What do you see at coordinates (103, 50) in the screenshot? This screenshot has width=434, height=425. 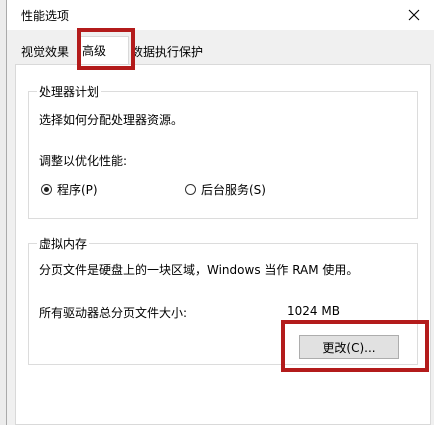 I see `tab-advanced: 高级` at bounding box center [103, 50].